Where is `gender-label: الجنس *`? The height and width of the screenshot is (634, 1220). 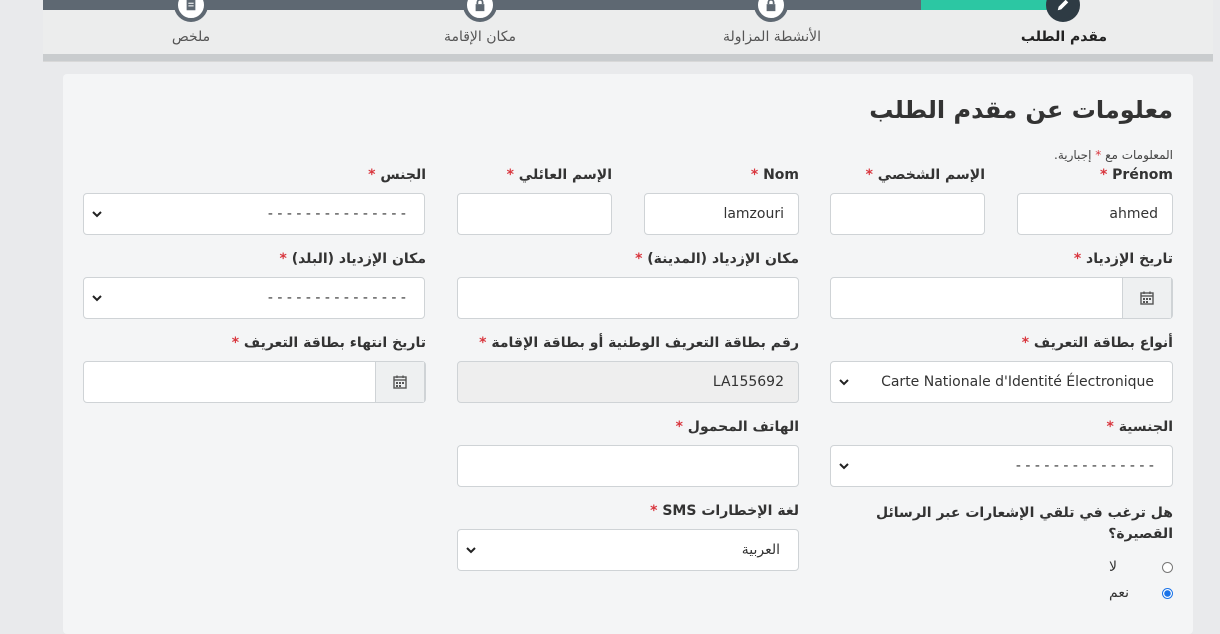
gender-label: الجنس * is located at coordinates (397, 175).